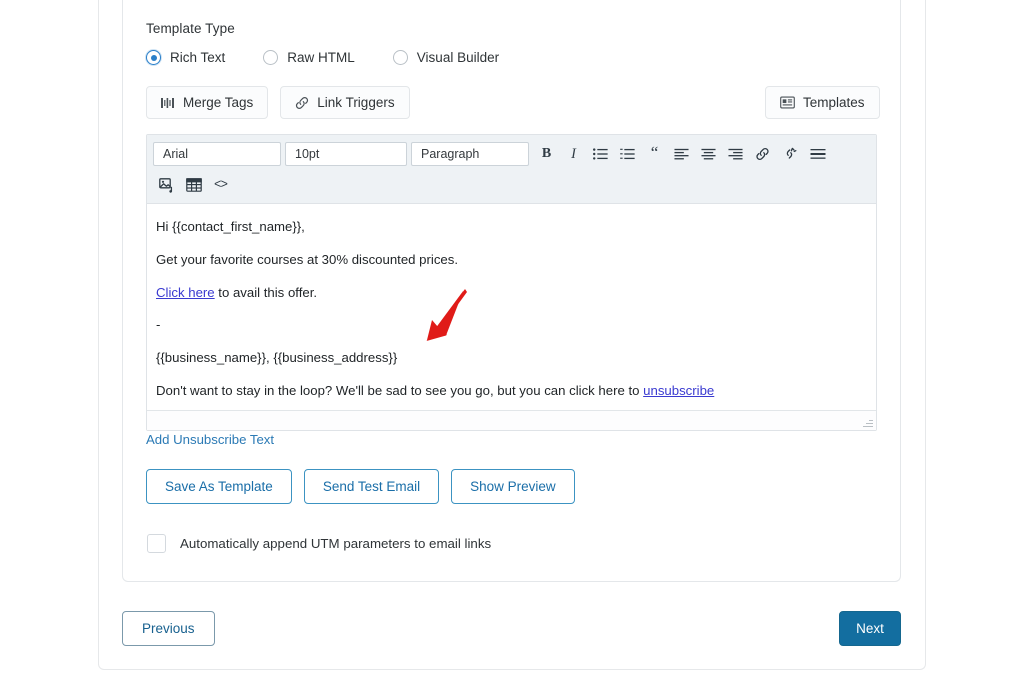 Image resolution: width=1024 pixels, height=700 pixels. I want to click on merge-tags-button: Merge Tags, so click(207, 102).